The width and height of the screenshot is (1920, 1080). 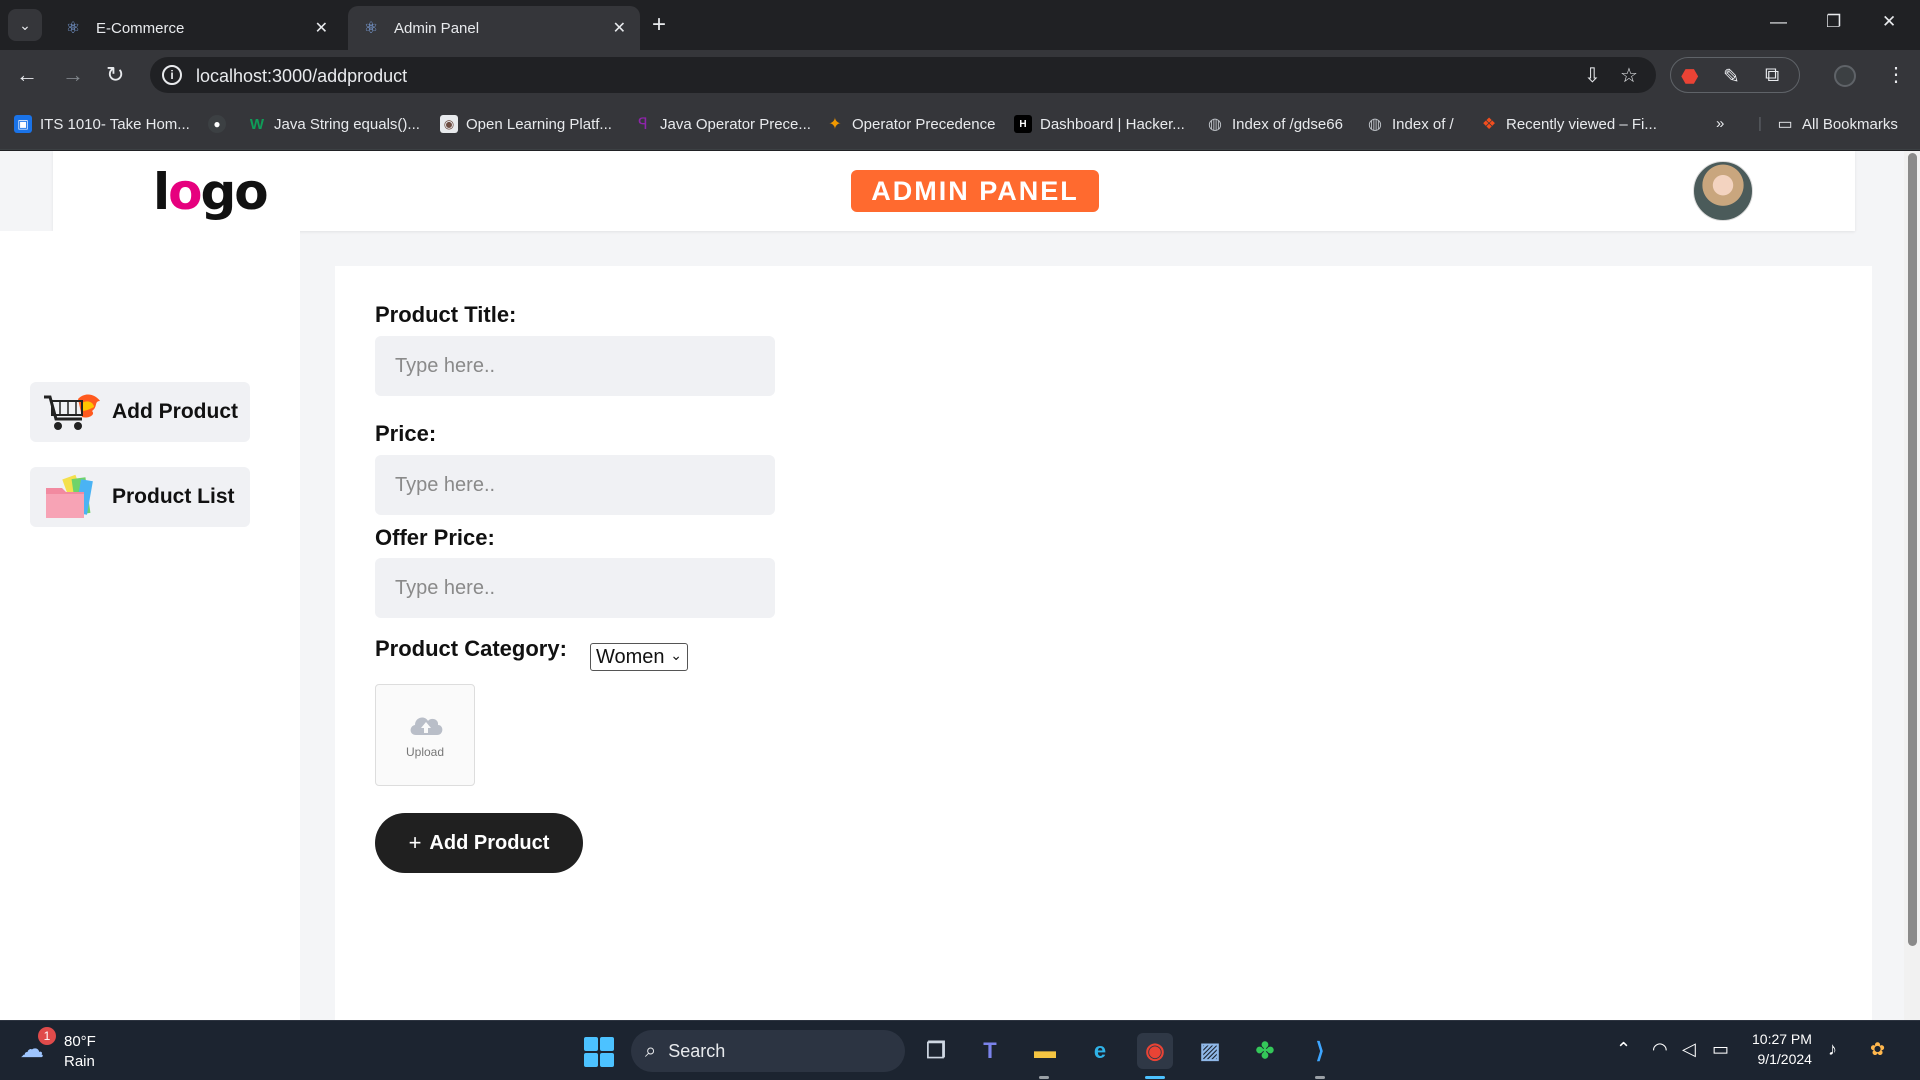 I want to click on product-category-select: Women ⌄, so click(x=639, y=657).